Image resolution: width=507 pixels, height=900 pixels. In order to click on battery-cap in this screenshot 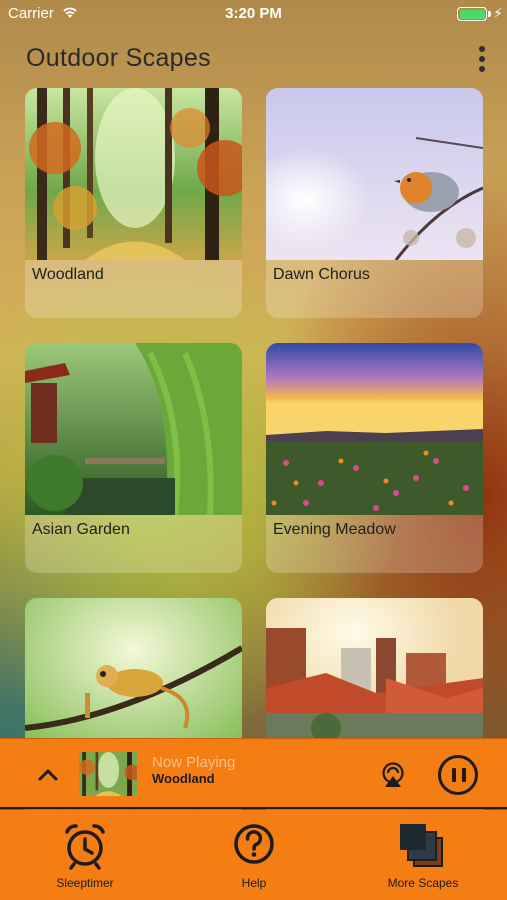, I will do `click(489, 14)`.